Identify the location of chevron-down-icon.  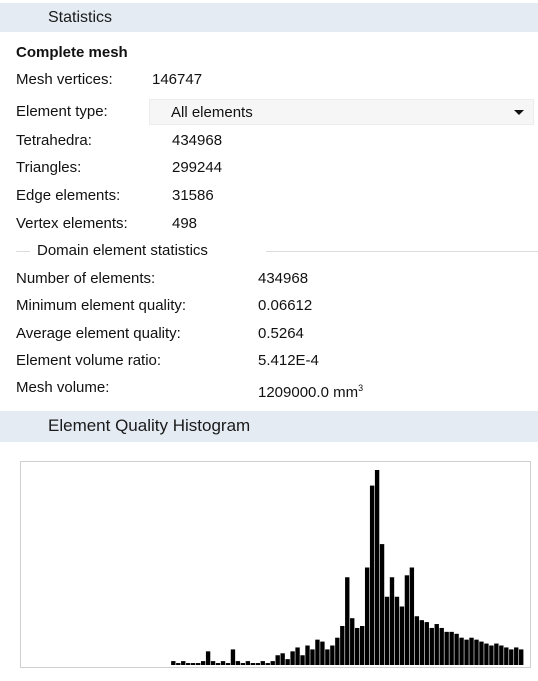
(519, 112).